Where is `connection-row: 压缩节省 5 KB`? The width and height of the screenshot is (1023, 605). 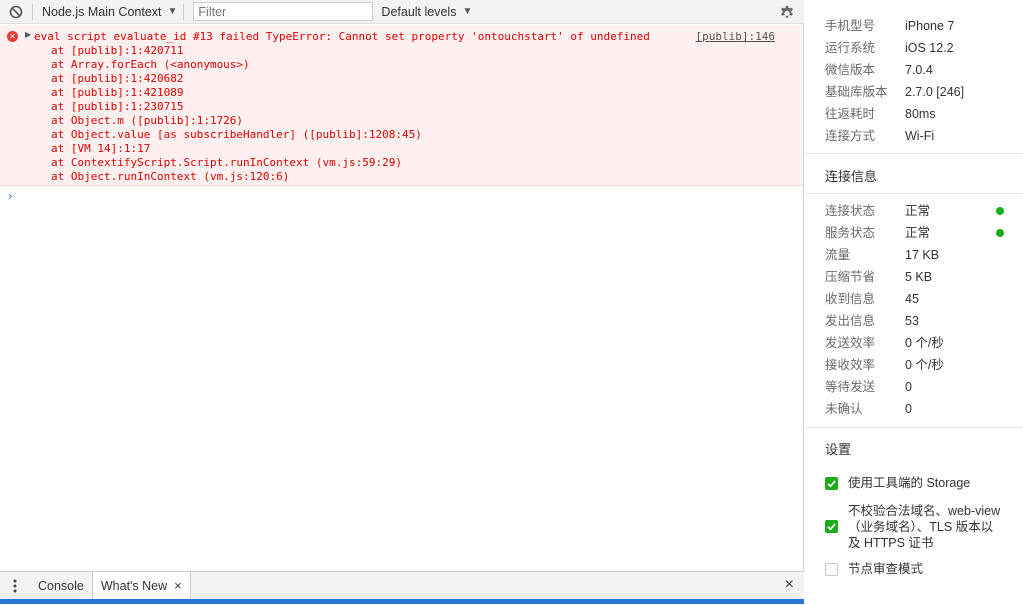 connection-row: 压缩节省 5 KB is located at coordinates (914, 277).